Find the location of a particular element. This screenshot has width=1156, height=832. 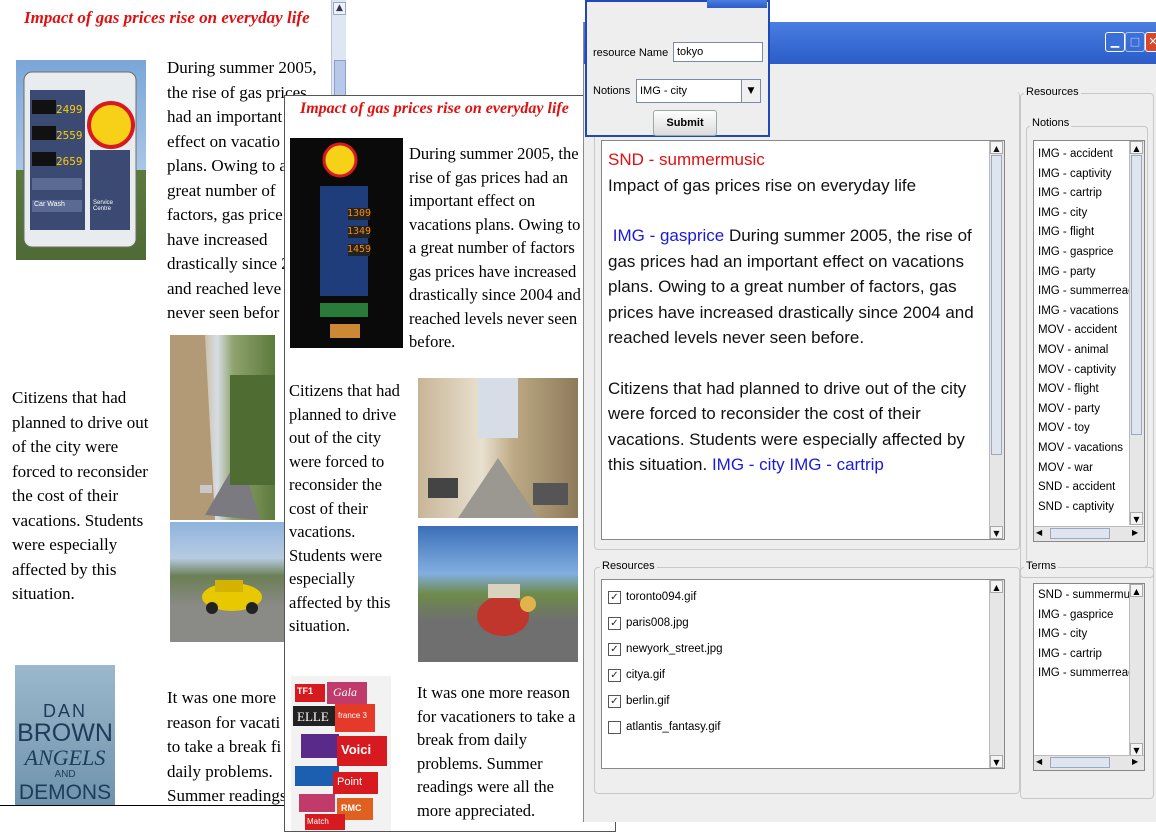

right-resources-label: Resources is located at coordinates (1052, 92).